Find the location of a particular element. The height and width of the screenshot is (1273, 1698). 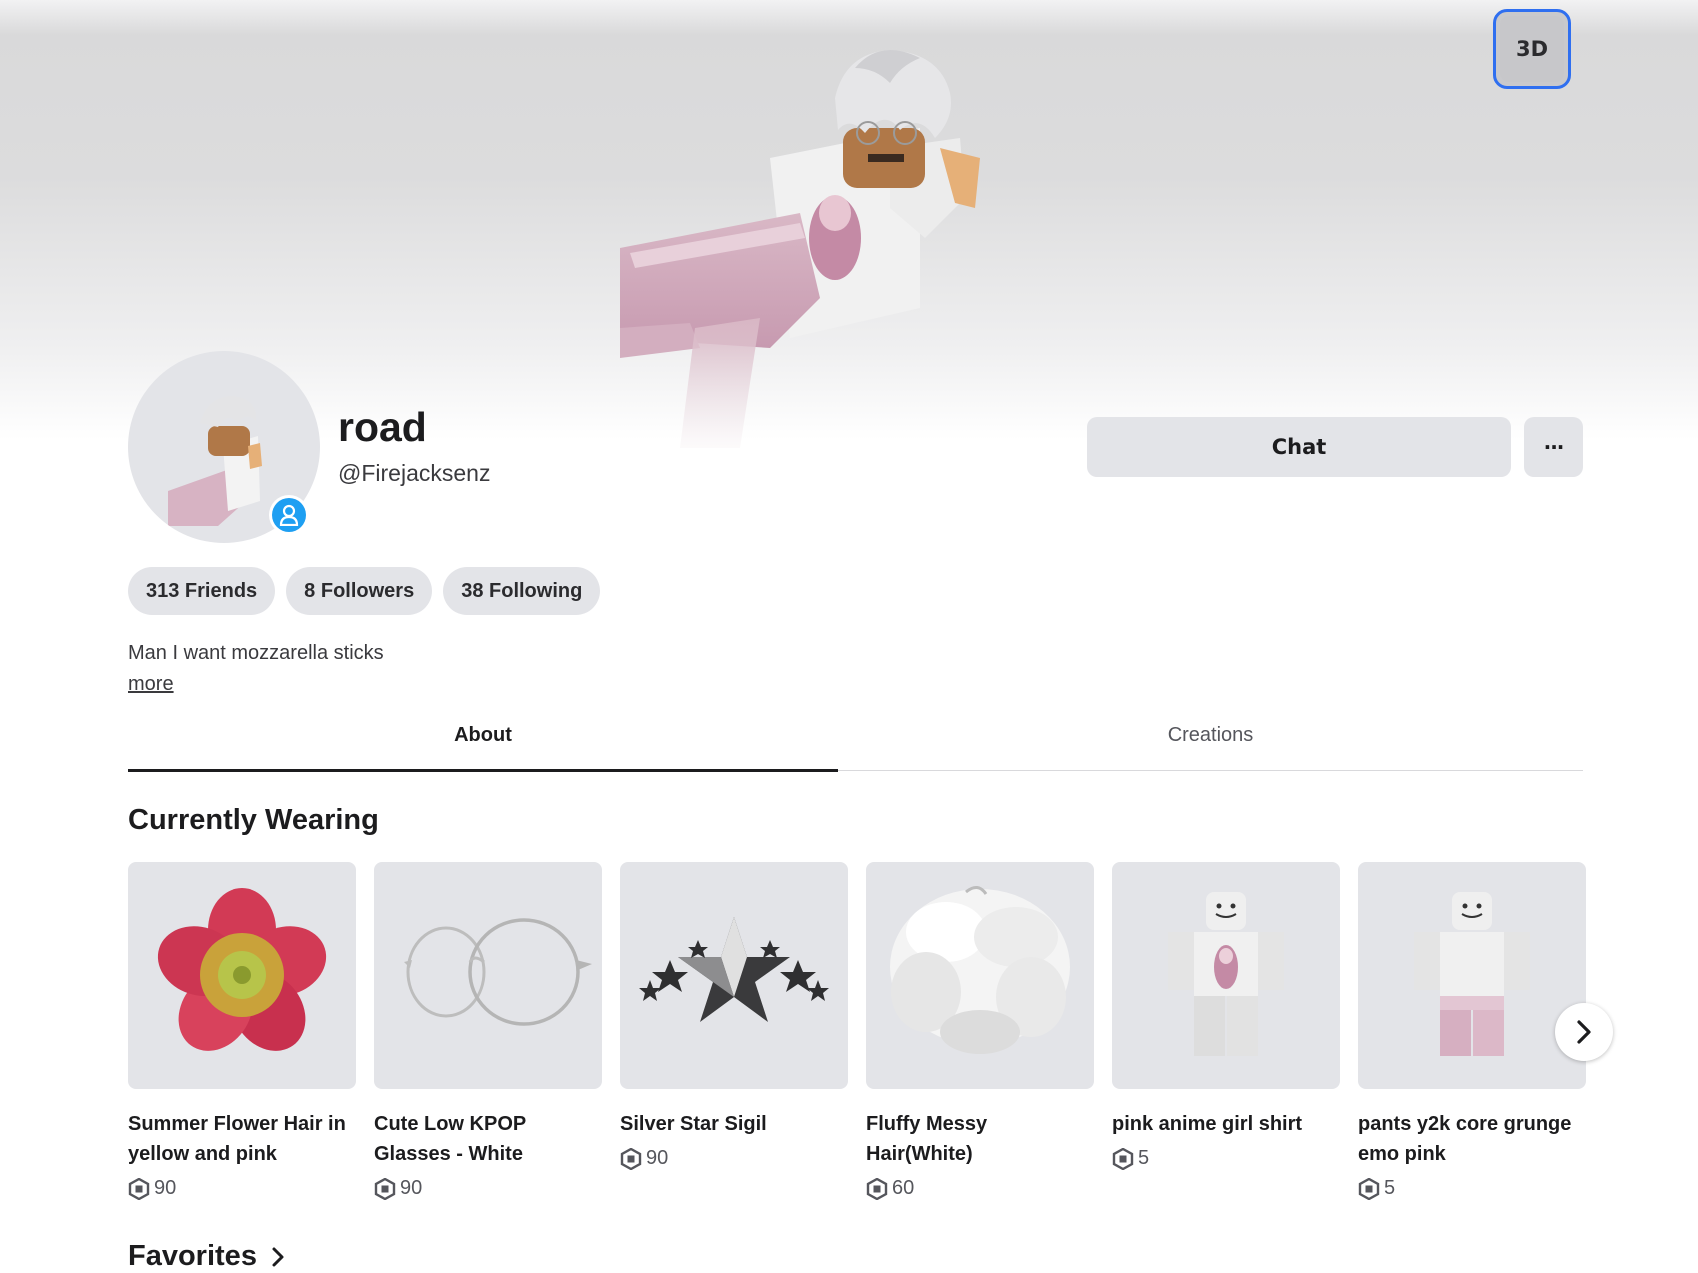

3d-view-toggle-button: 3D is located at coordinates (1532, 49).